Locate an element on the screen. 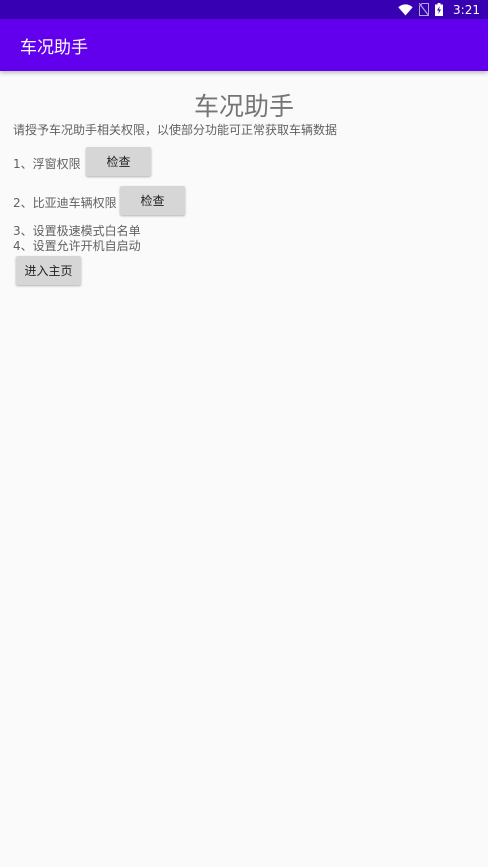 The image size is (488, 867). check-byd-permission-button: 检查 is located at coordinates (152, 200).